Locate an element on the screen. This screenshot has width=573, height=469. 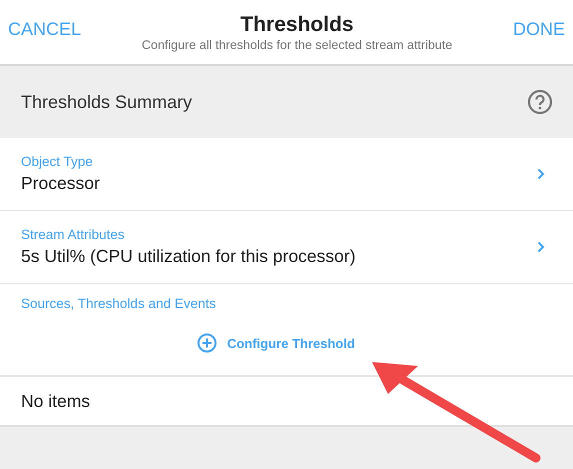
section-title: Thresholds Summary is located at coordinates (106, 102).